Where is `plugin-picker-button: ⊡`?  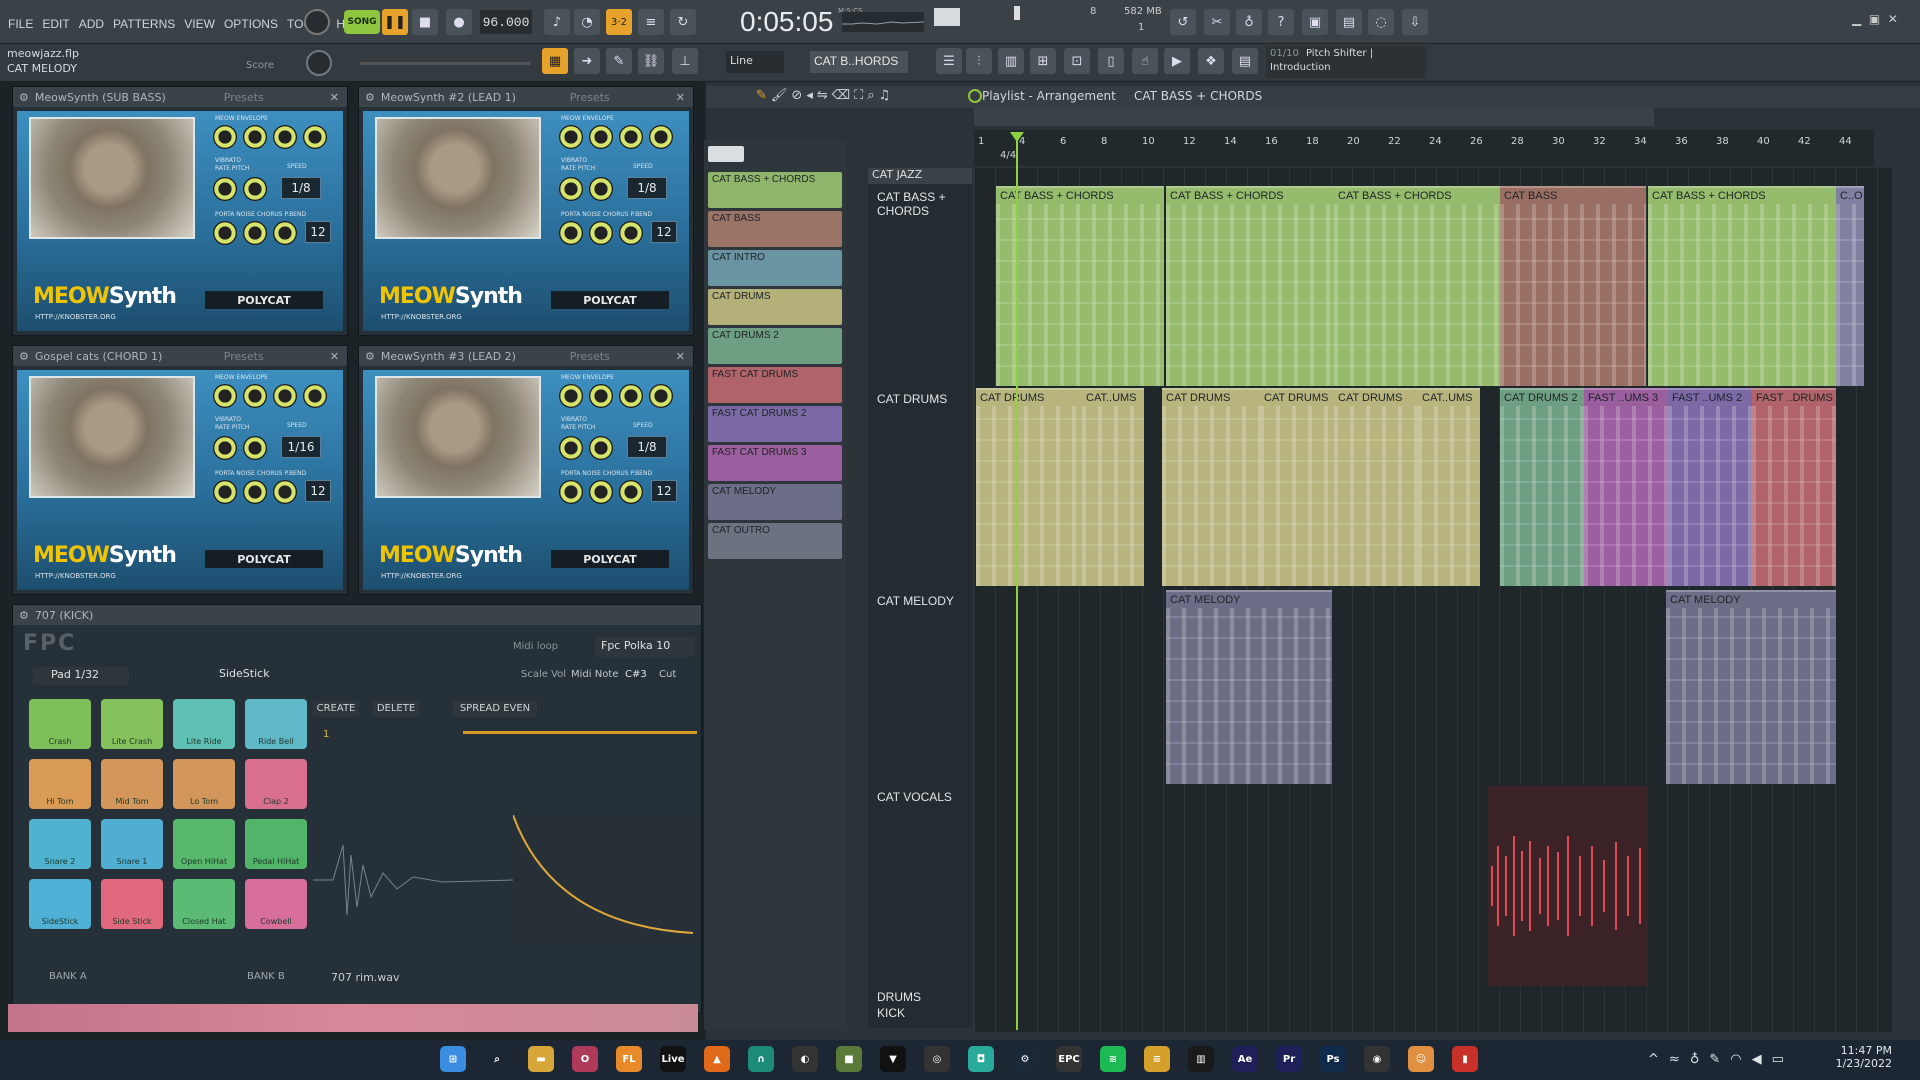 plugin-picker-button: ⊡ is located at coordinates (1077, 61).